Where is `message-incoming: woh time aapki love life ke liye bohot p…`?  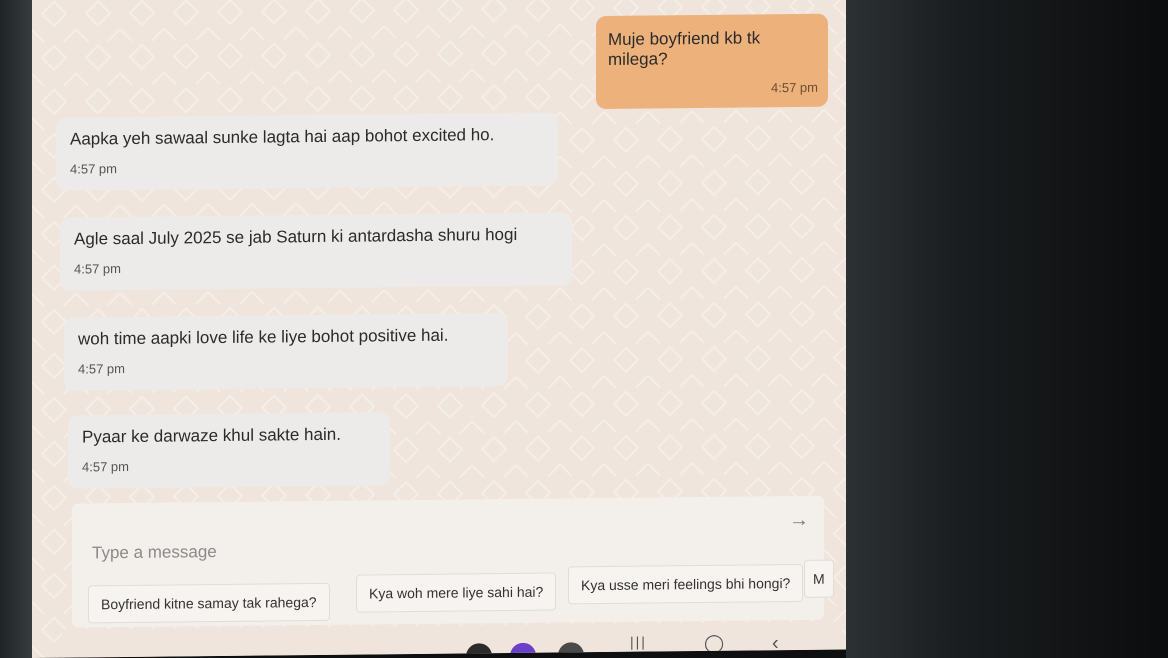
message-incoming: woh time aapki love life ke liye bohot p… is located at coordinates (286, 352).